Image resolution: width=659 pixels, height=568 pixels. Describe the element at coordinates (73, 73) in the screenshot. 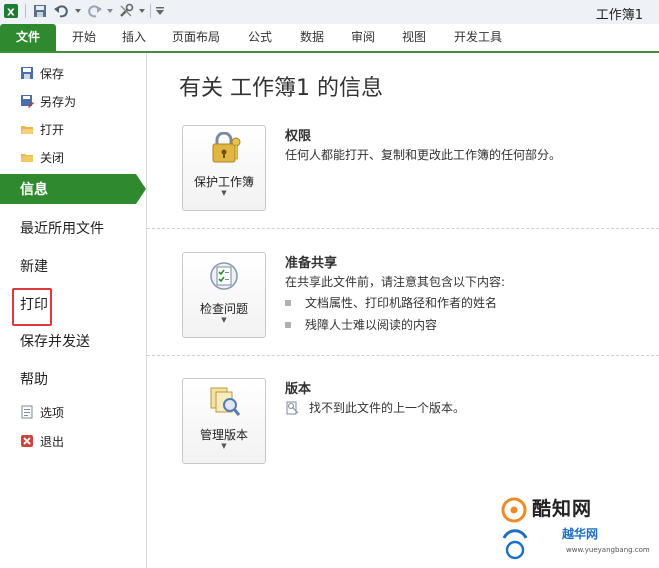

I see `sidebar-item-save: 保存` at that location.